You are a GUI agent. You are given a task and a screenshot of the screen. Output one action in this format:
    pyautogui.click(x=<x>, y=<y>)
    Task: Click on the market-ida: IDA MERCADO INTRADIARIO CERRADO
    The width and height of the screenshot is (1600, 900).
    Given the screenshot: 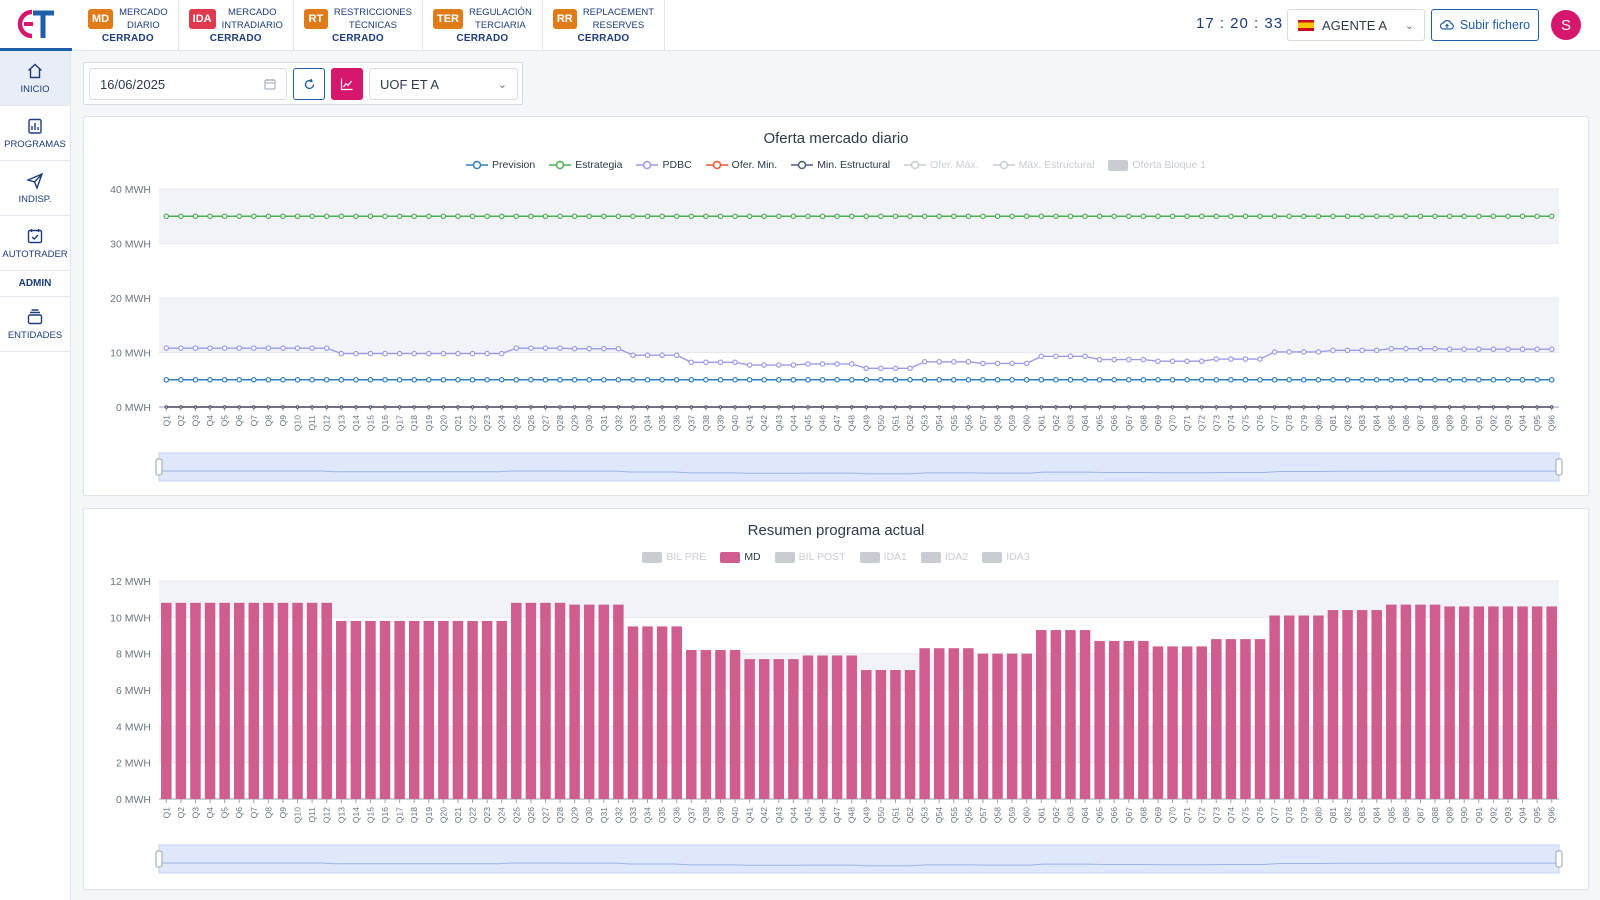 What is the action you would take?
    pyautogui.click(x=236, y=25)
    